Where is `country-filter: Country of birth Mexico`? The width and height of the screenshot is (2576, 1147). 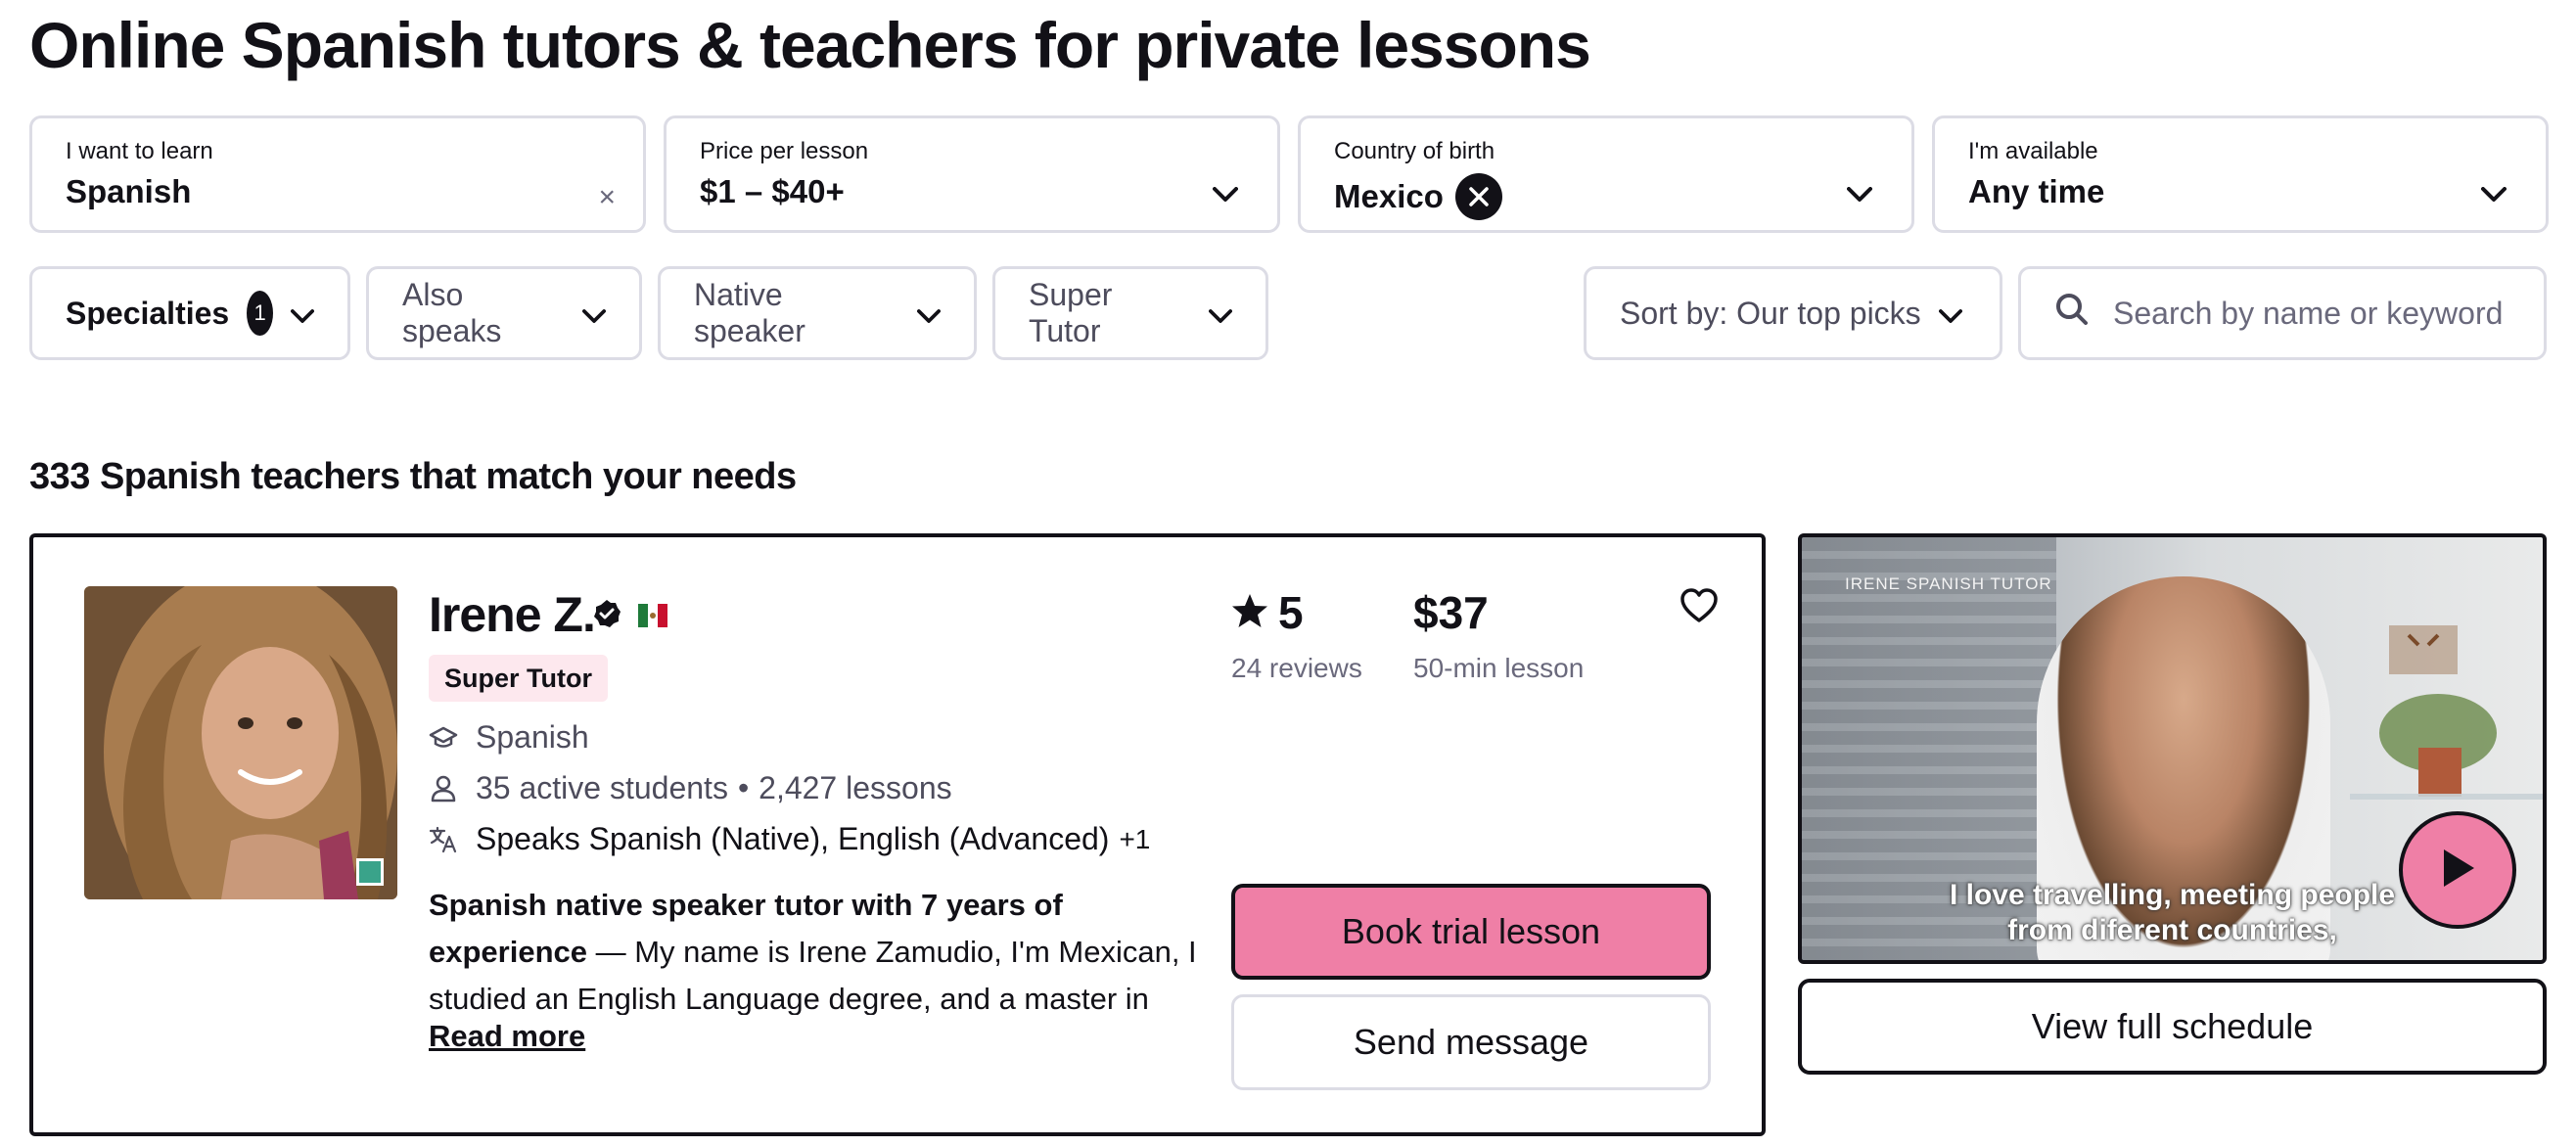
country-filter: Country of birth Mexico is located at coordinates (1606, 174).